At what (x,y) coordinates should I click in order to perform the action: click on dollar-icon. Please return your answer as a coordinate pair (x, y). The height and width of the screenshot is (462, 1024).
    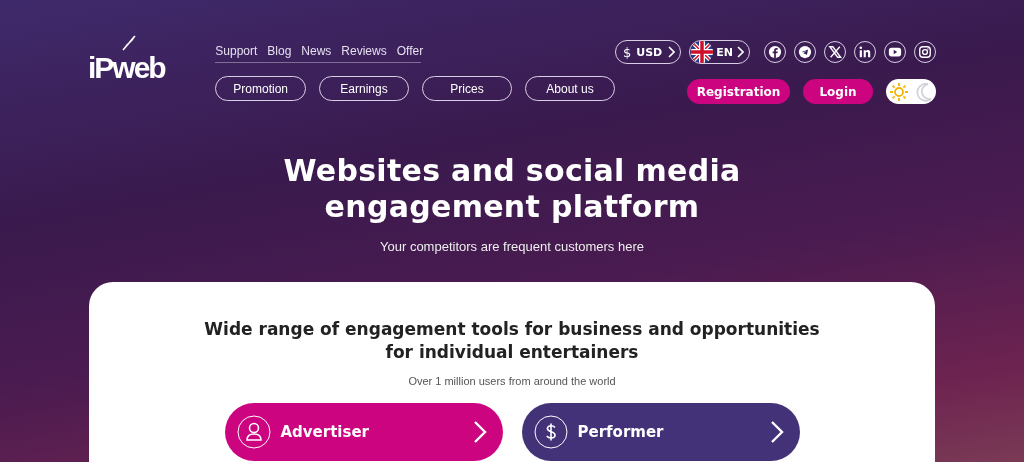
    Looking at the image, I should click on (550, 432).